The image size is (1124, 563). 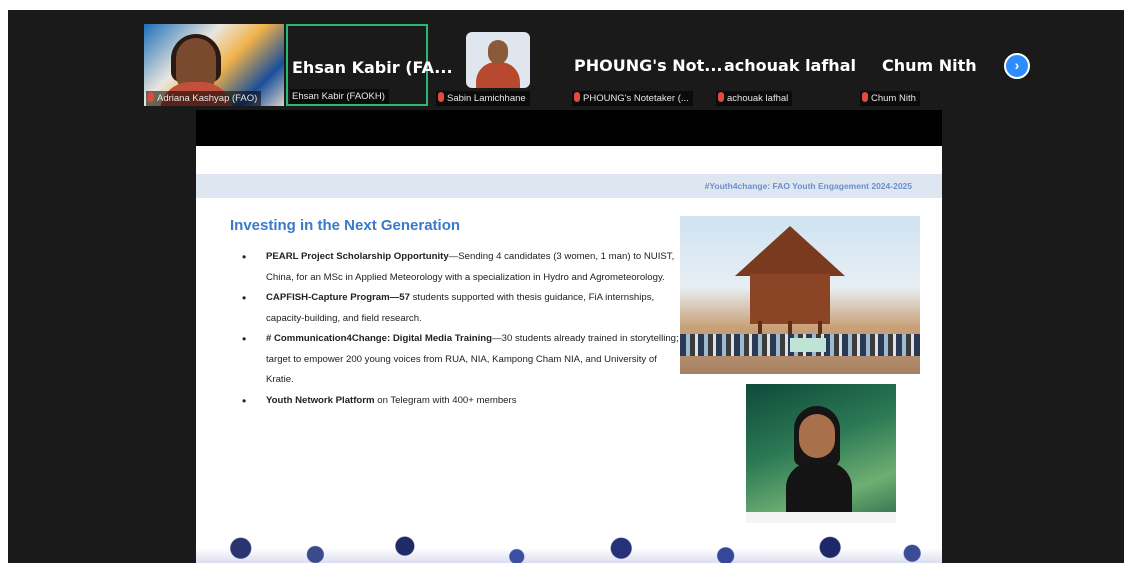 I want to click on participant-name: Ehsan Kabir (FAOKH), so click(x=338, y=96).